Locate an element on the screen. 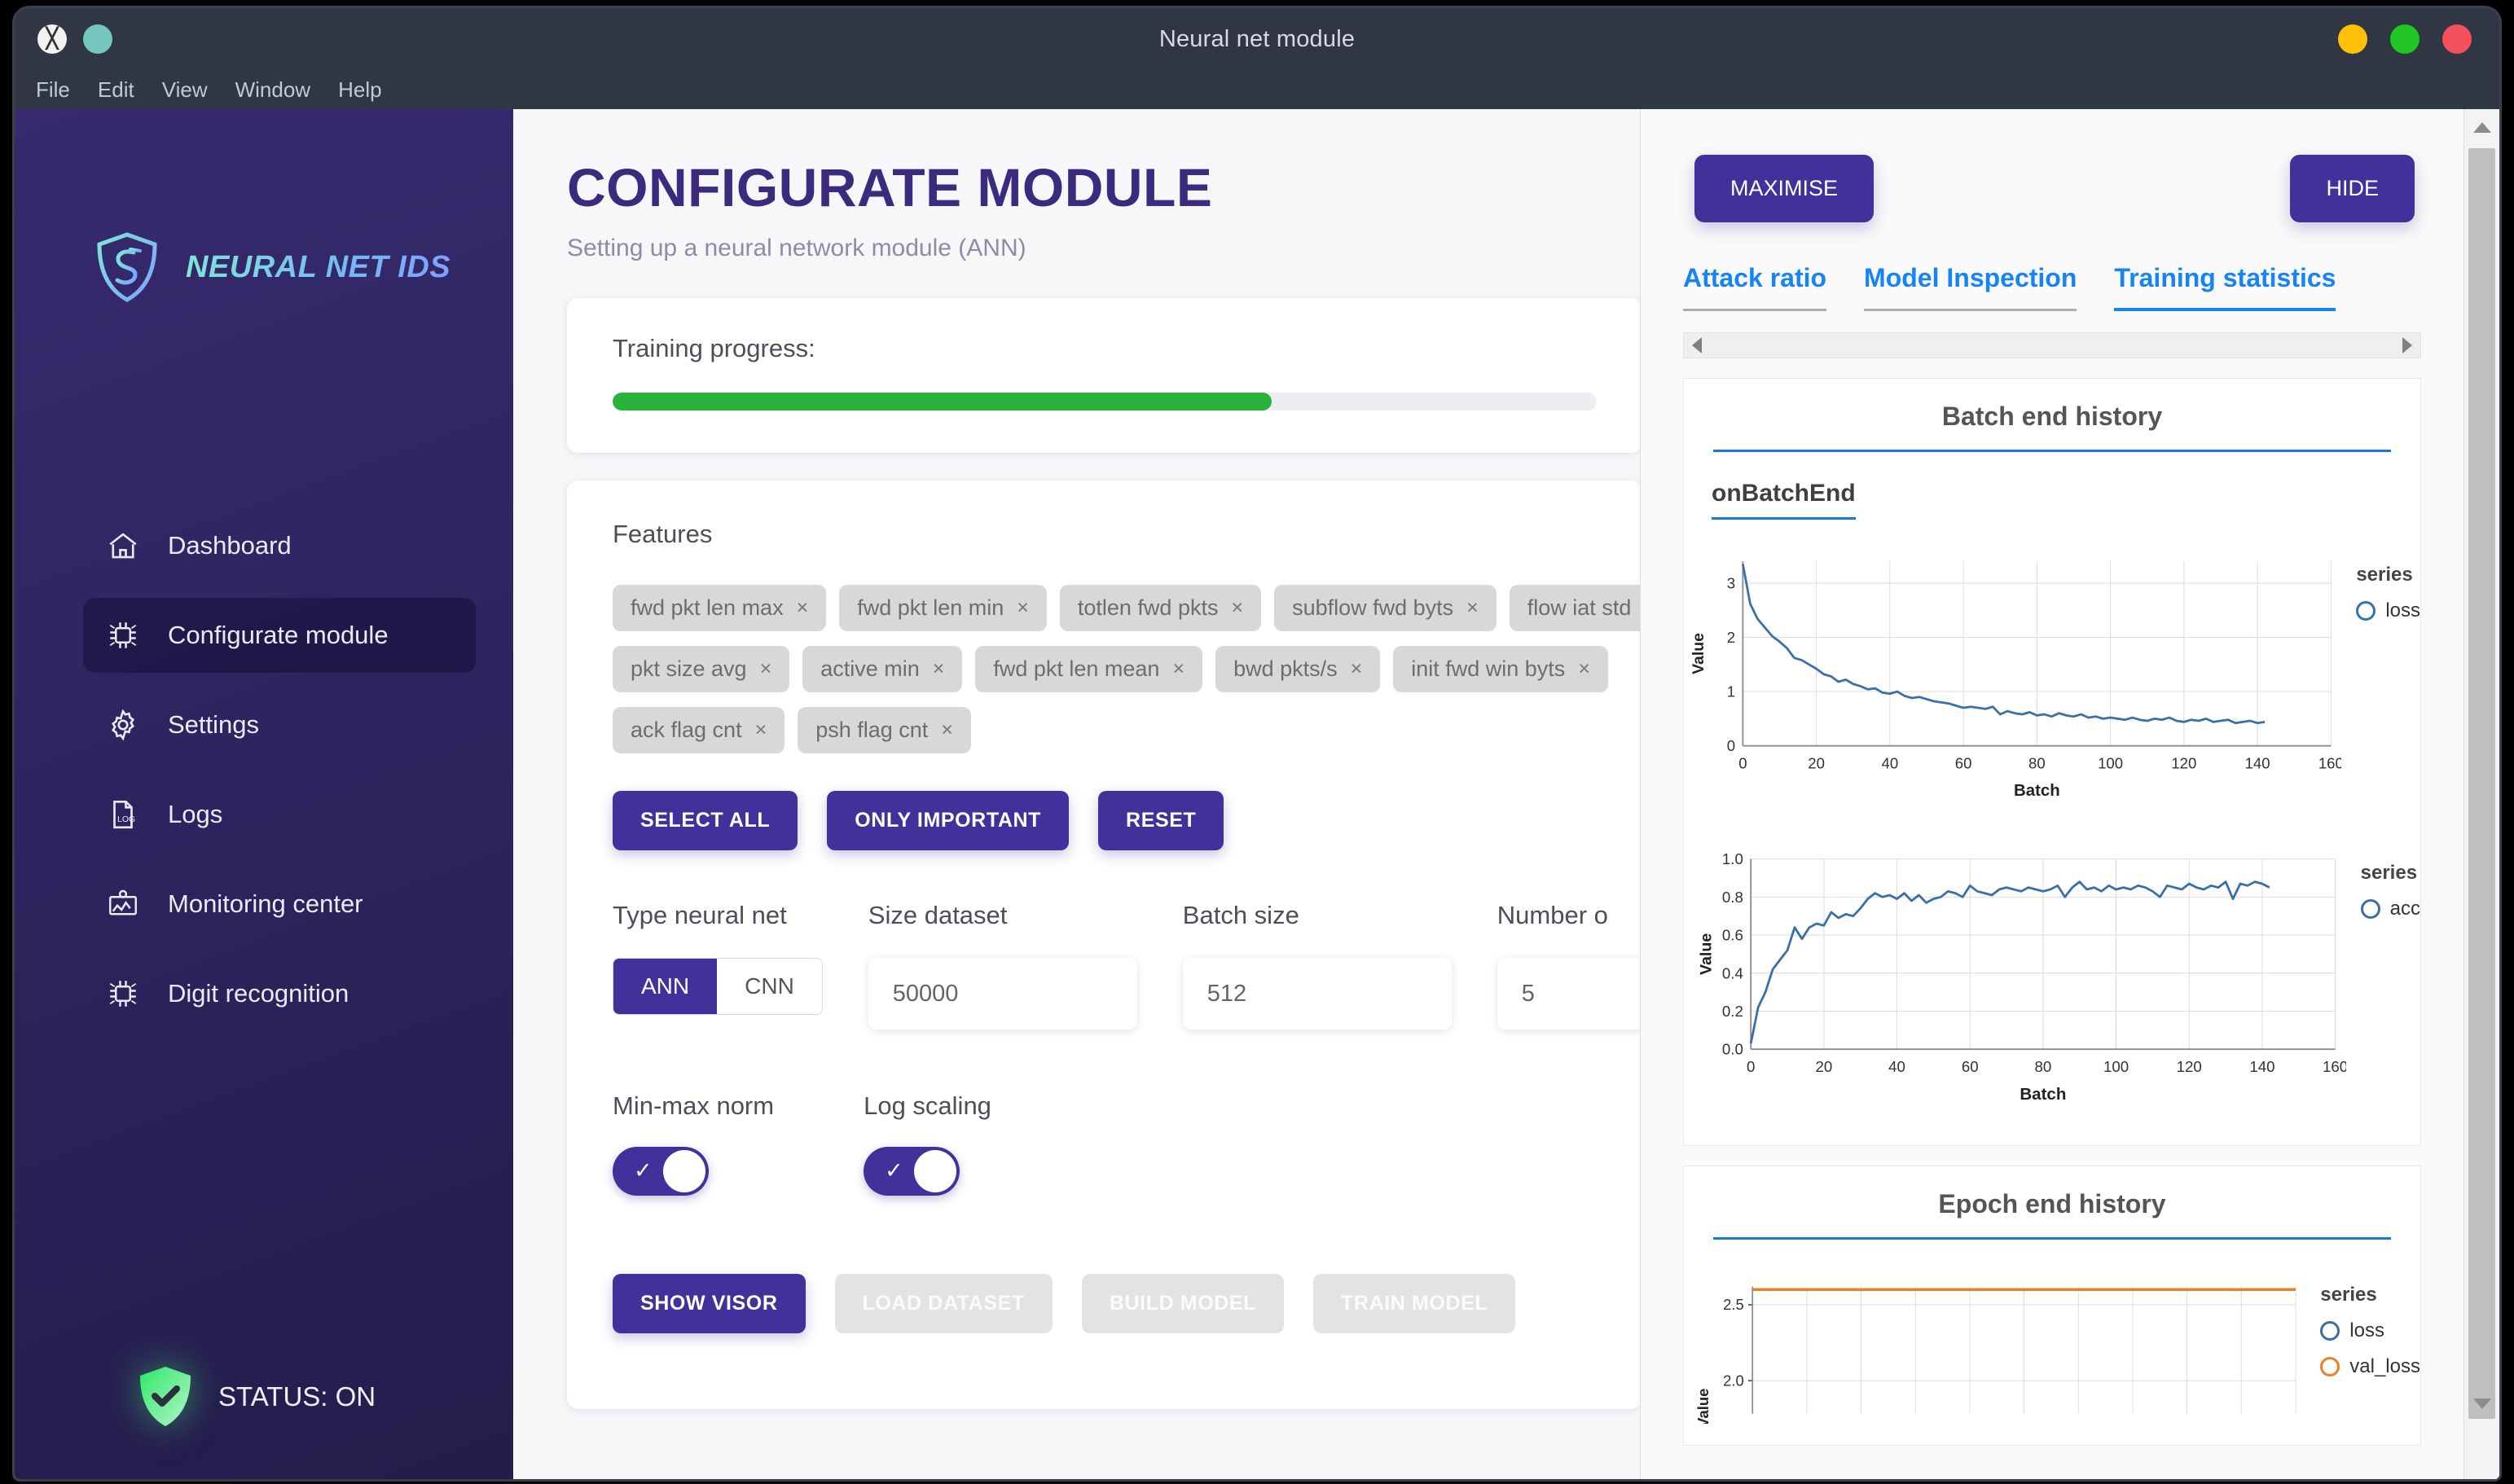  feature-chip: totlen fwd pkts × is located at coordinates (1160, 608).